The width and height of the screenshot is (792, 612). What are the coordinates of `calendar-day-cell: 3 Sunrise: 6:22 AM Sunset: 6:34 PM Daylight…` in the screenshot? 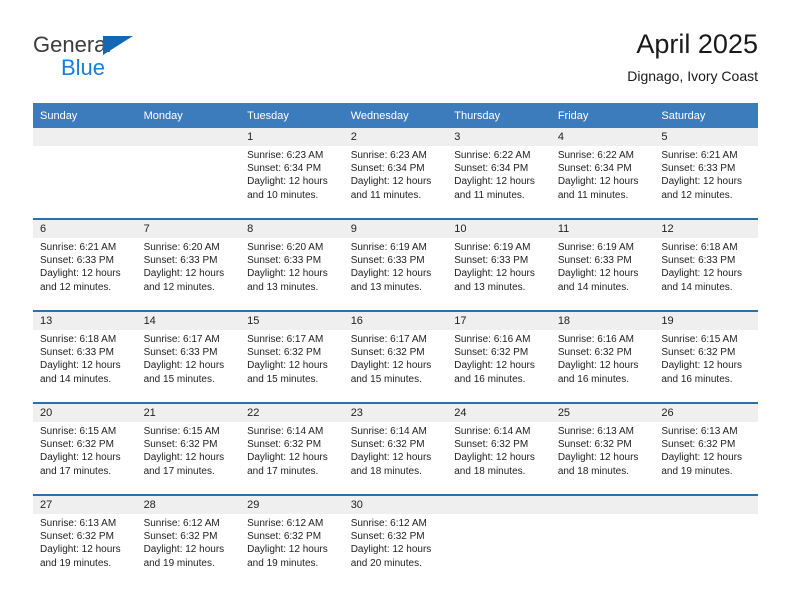 It's located at (499, 173).